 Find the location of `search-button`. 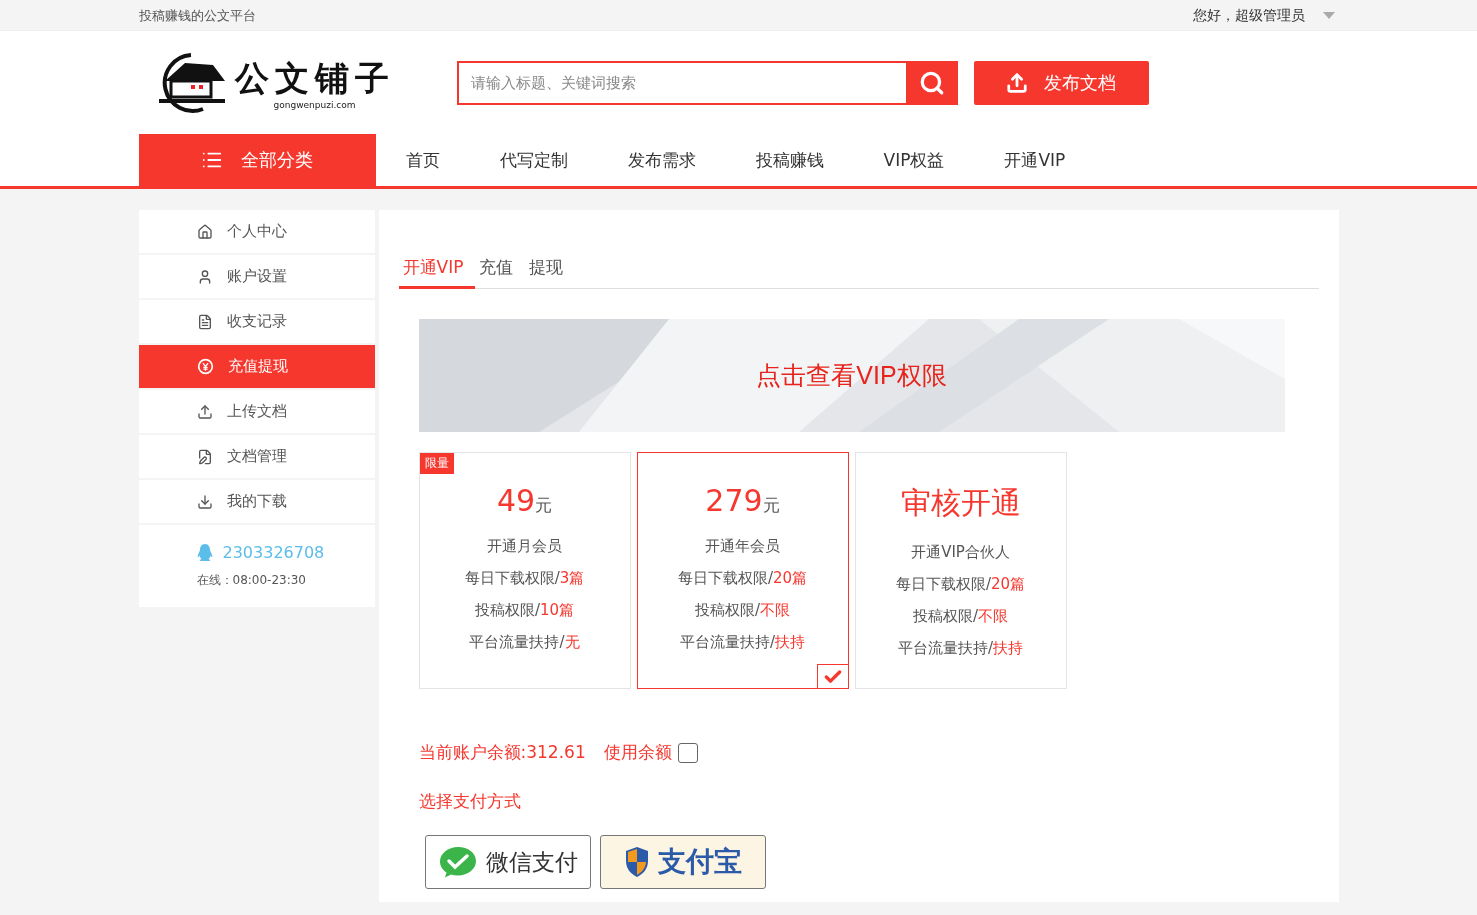

search-button is located at coordinates (931, 82).